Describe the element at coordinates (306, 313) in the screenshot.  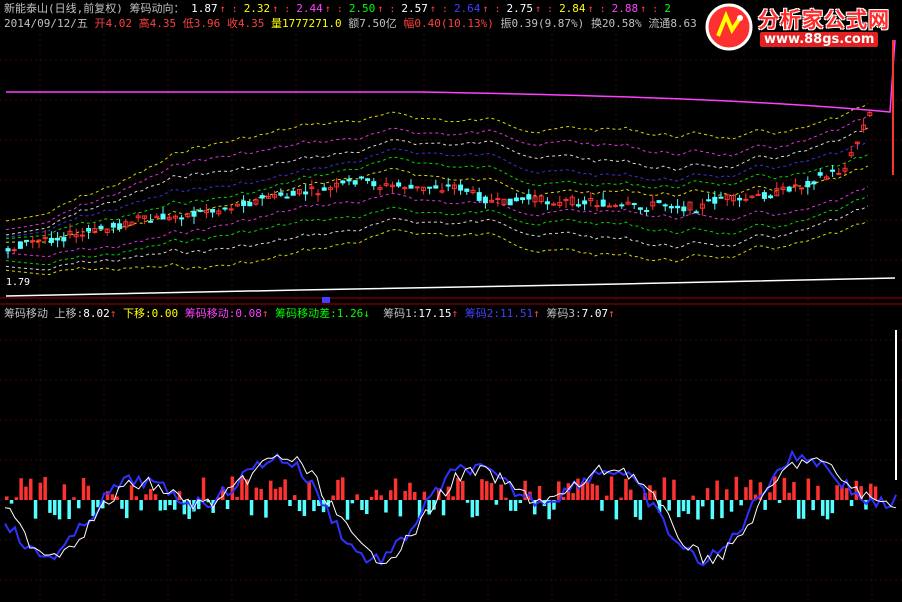
I see `diff-label: 筹码移动差:` at that location.